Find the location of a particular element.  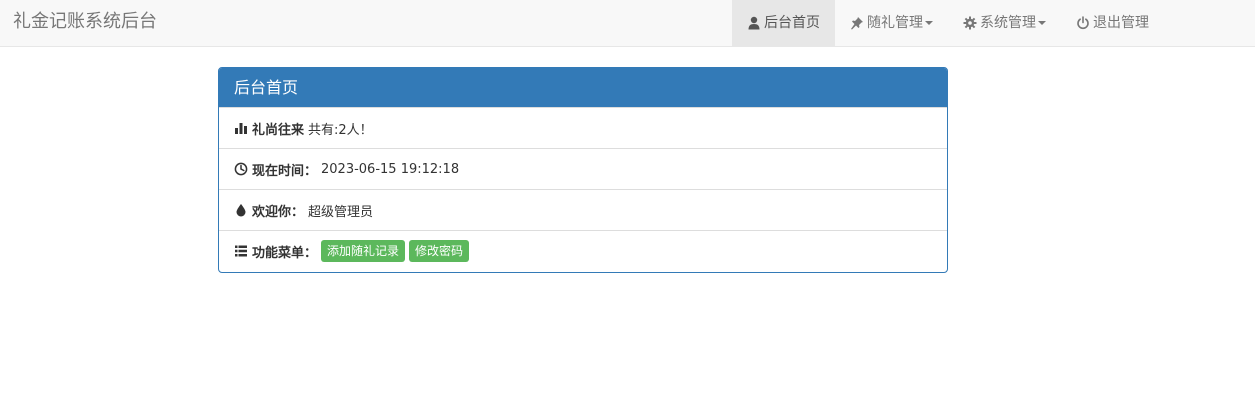

time-label: 现在时间： is located at coordinates (285, 171).